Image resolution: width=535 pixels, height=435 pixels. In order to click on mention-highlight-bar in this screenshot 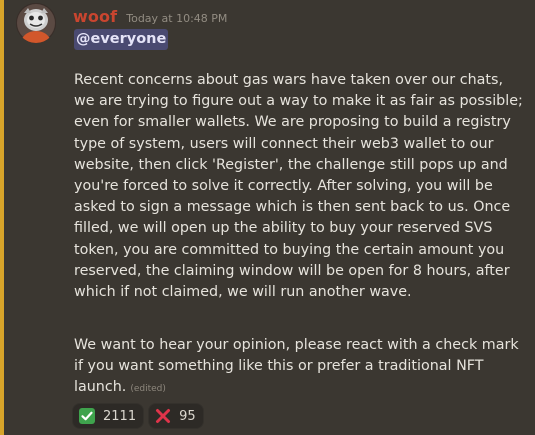, I will do `click(2, 217)`.